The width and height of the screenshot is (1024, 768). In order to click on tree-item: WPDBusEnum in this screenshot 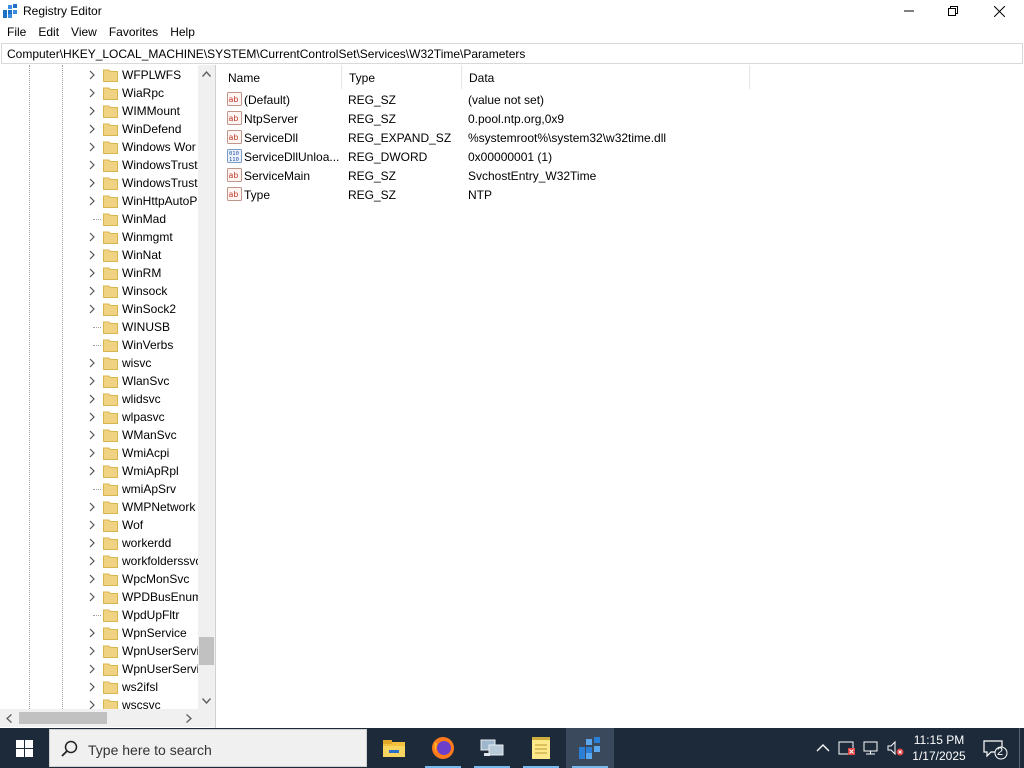, I will do `click(99, 597)`.